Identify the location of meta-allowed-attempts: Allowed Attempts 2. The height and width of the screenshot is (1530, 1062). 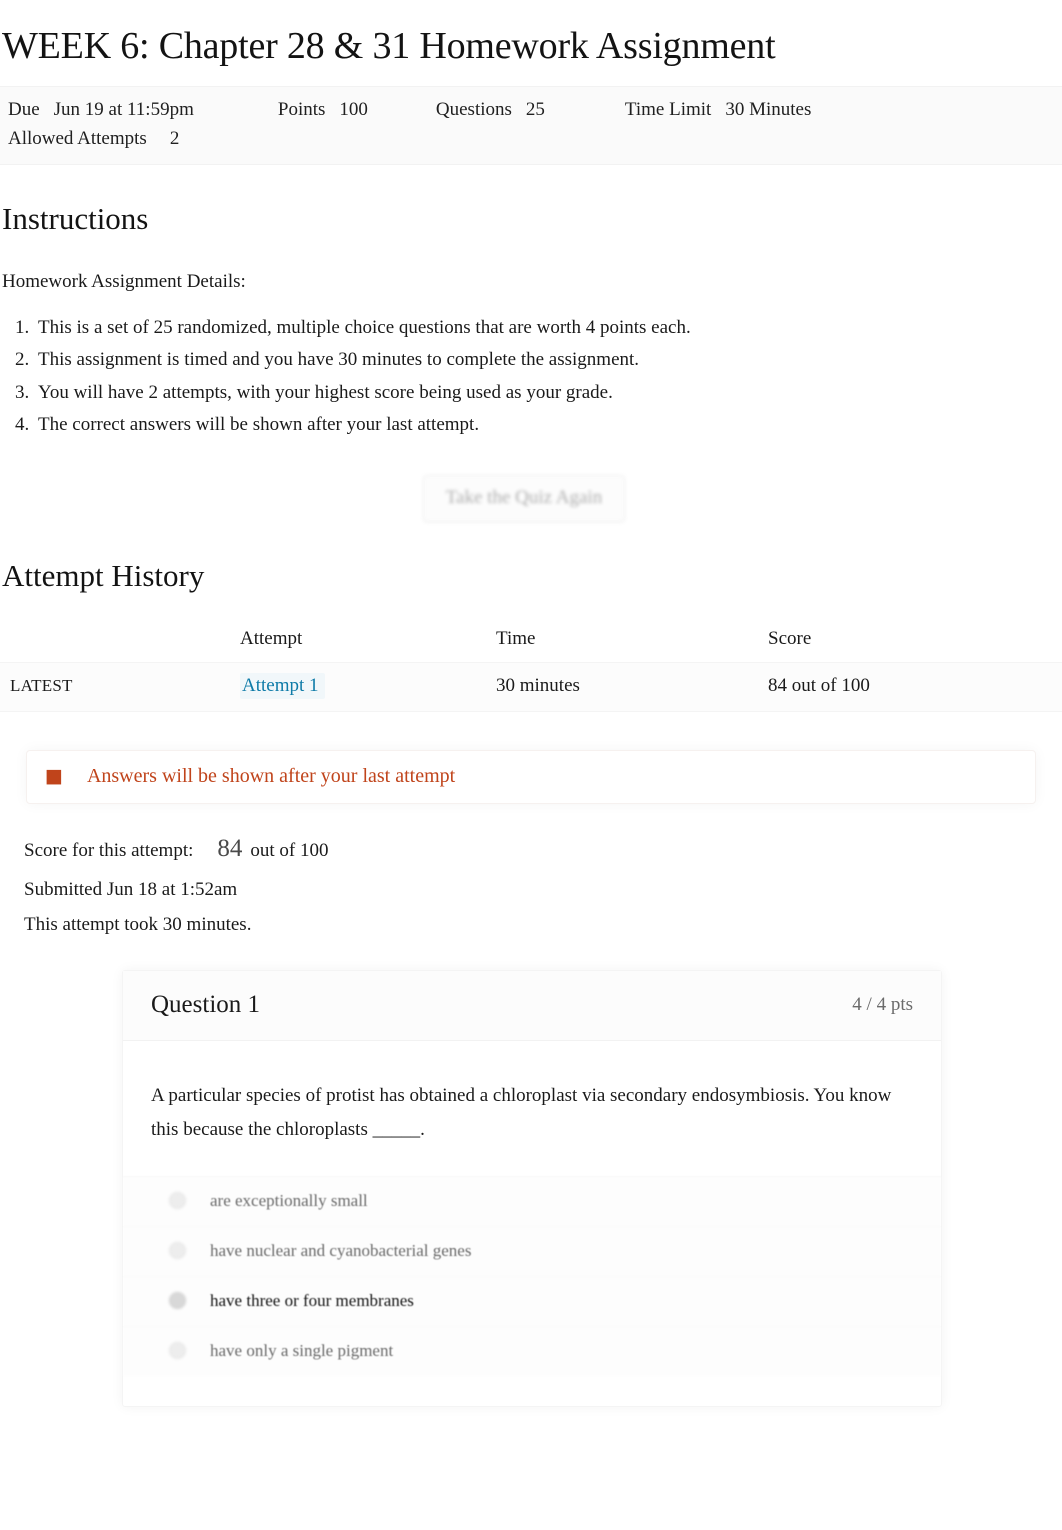
(93, 138).